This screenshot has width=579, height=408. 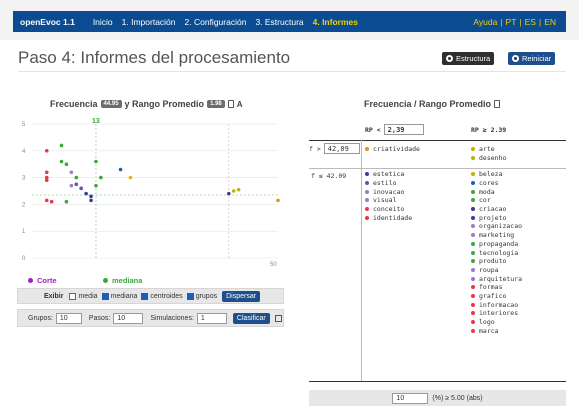 I want to click on word-item: propaganda, so click(x=496, y=244).